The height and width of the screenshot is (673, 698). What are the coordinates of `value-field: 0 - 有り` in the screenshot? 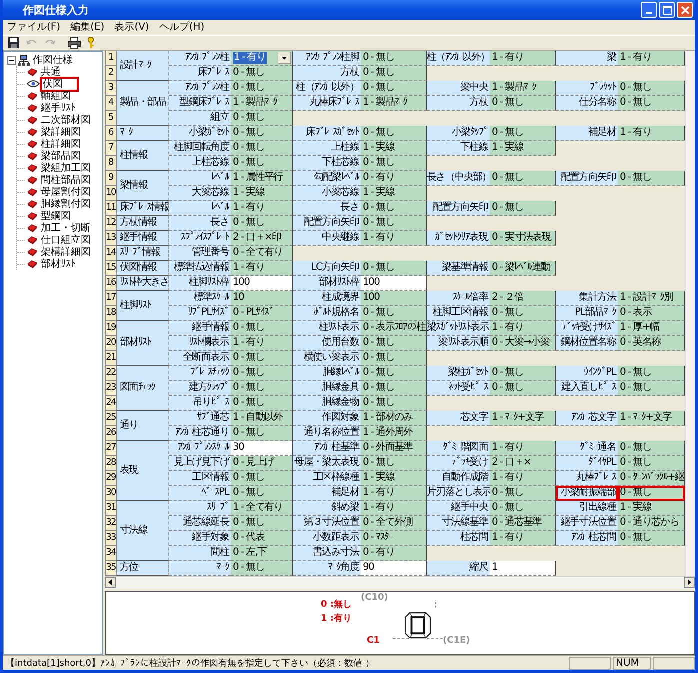 It's located at (394, 178).